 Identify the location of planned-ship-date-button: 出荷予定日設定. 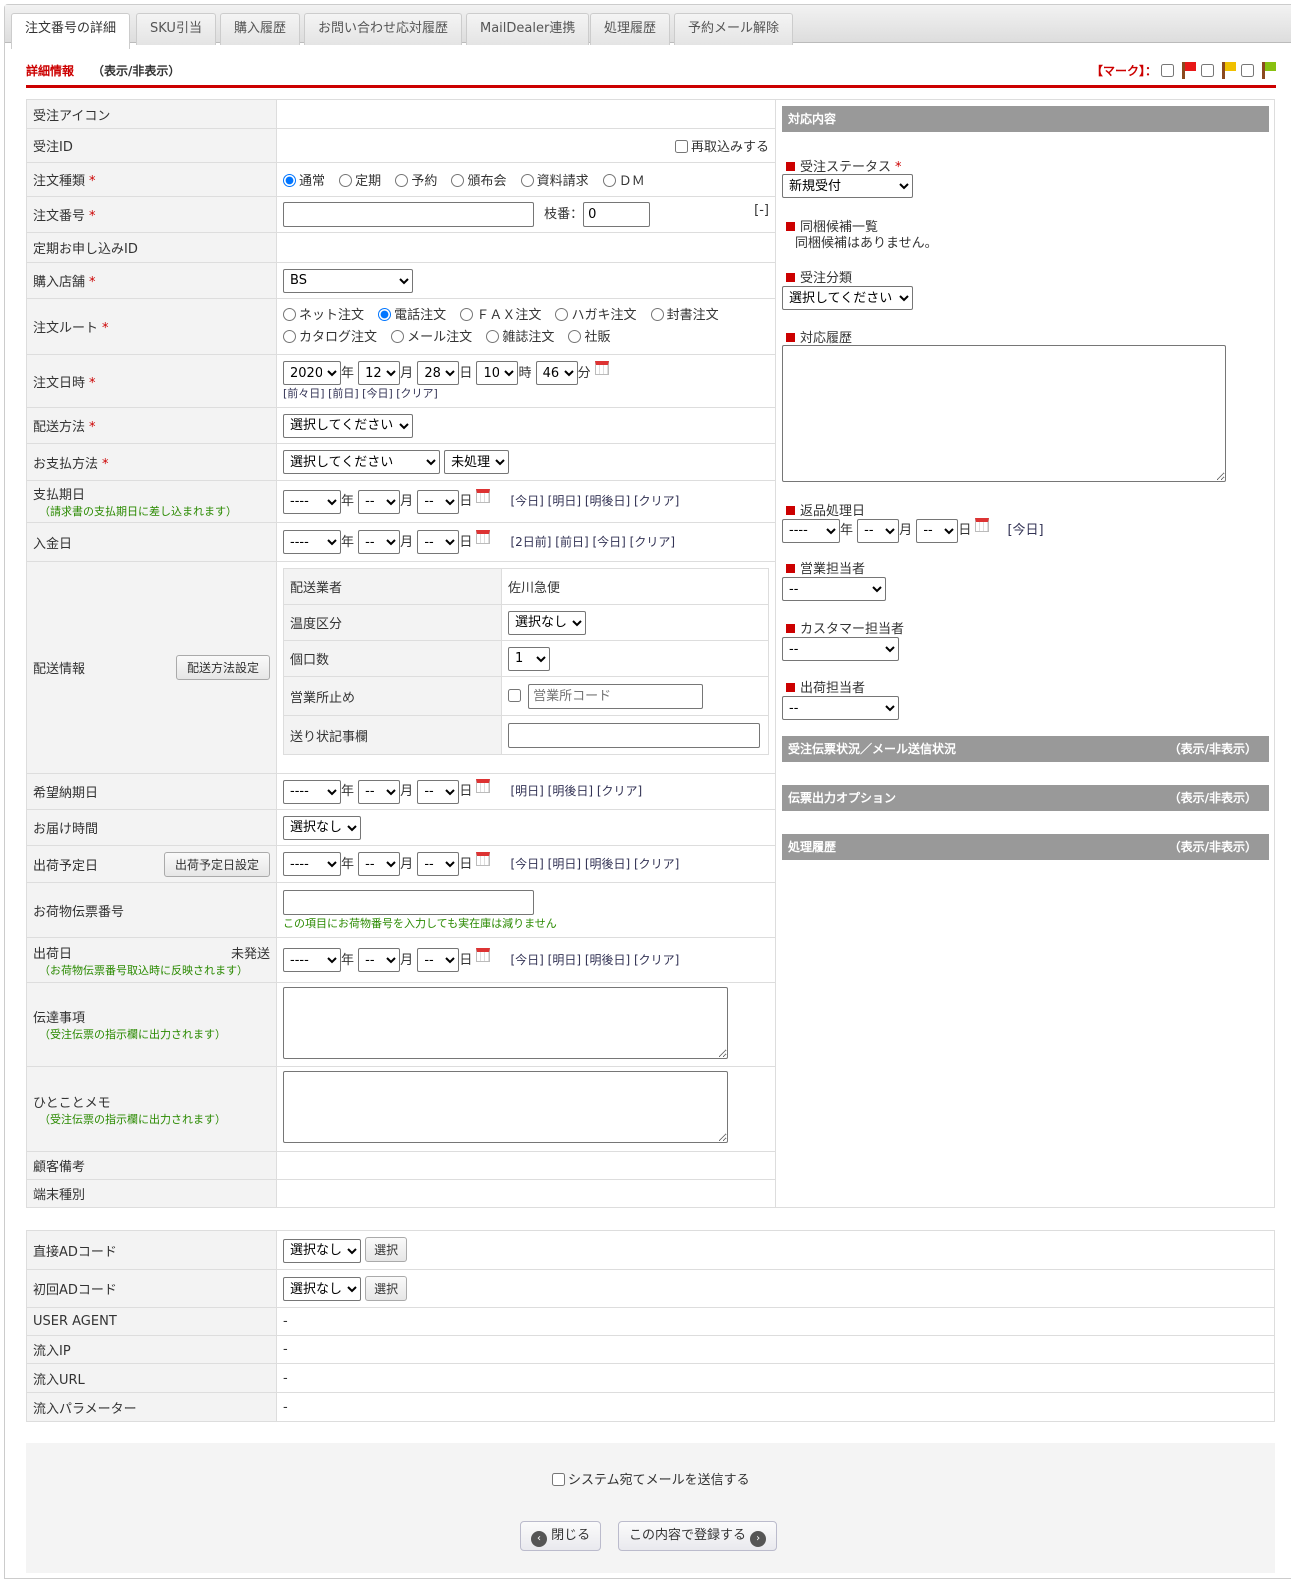
(216, 864).